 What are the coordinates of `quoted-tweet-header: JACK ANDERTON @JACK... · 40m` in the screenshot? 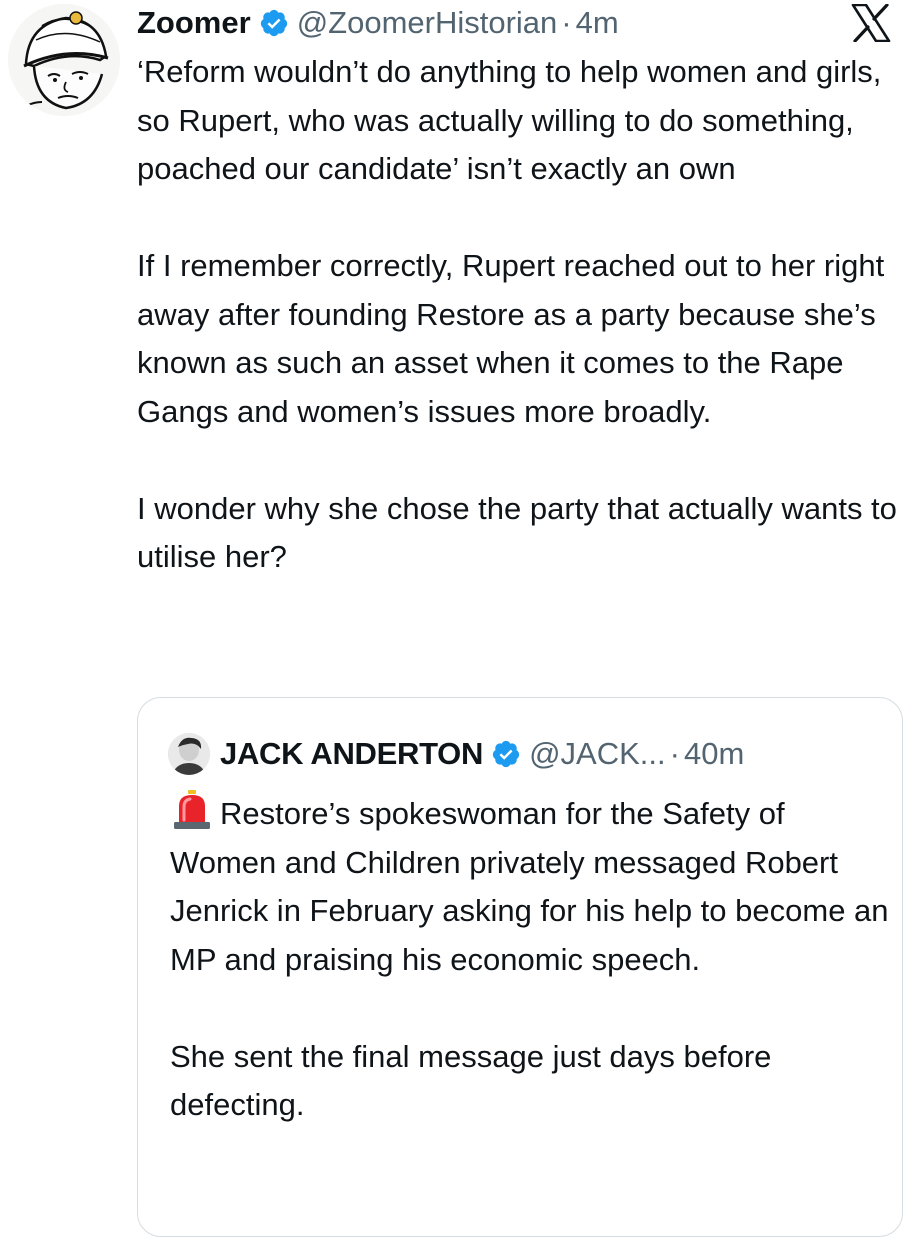 It's located at (525, 754).